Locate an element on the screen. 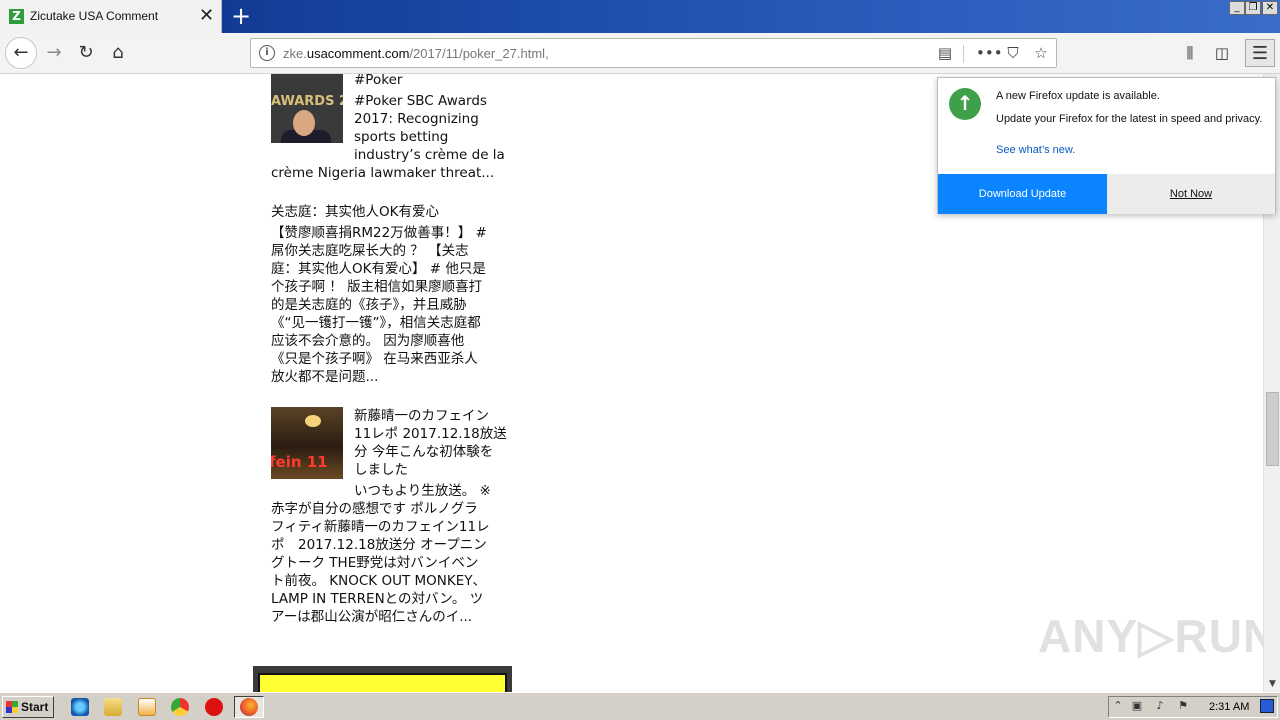 This screenshot has height=720, width=1280. window-close-button: ✕ is located at coordinates (1270, 8).